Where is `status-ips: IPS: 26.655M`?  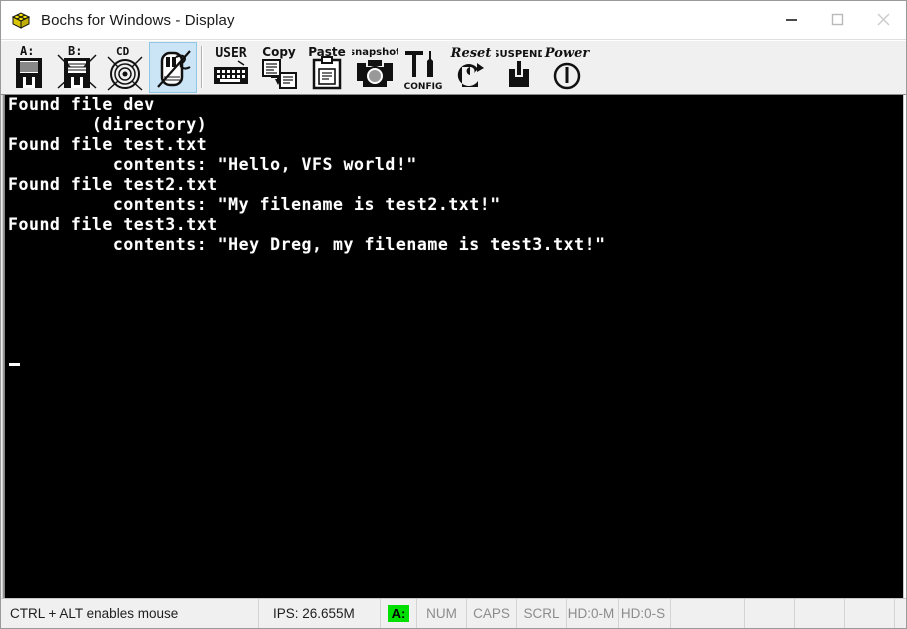 status-ips: IPS: 26.655M is located at coordinates (320, 613).